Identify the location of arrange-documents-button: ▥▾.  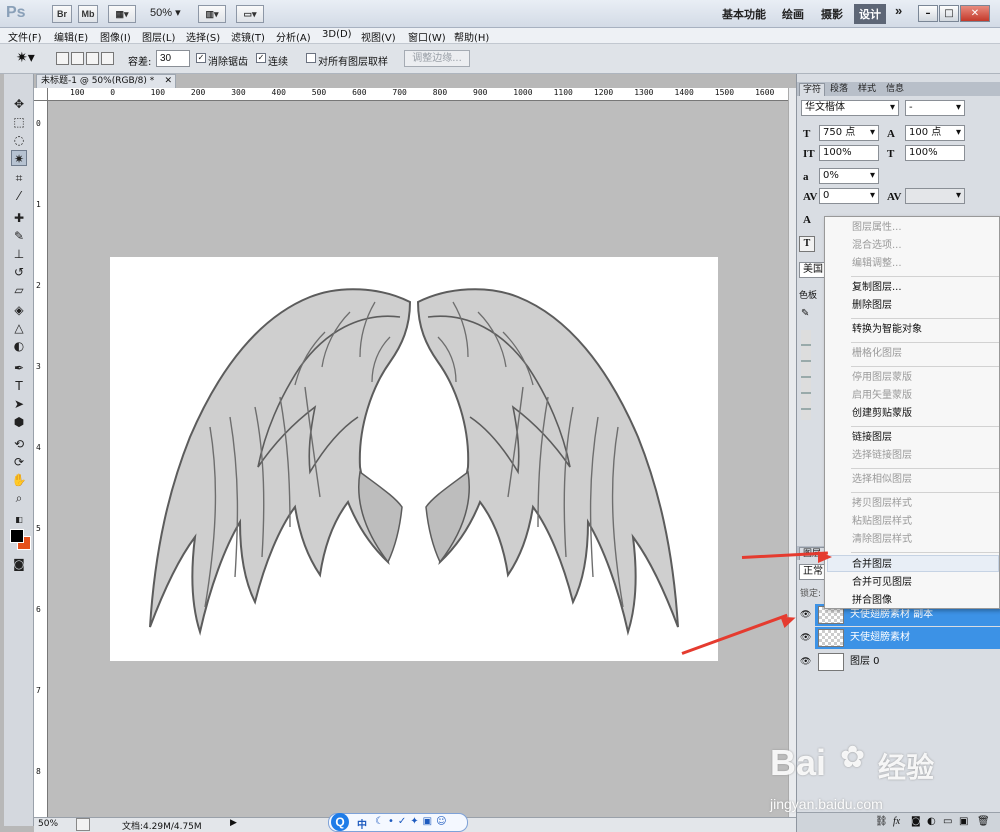
(212, 14).